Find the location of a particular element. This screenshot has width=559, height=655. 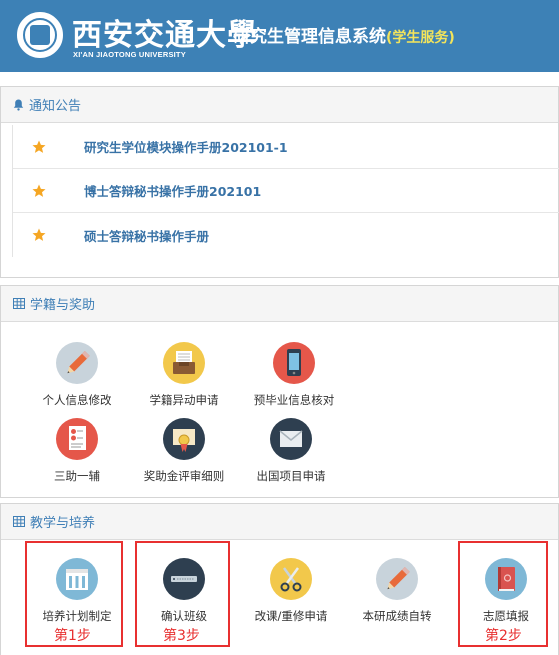

step-label-2: 第2步 is located at coordinates (503, 636).